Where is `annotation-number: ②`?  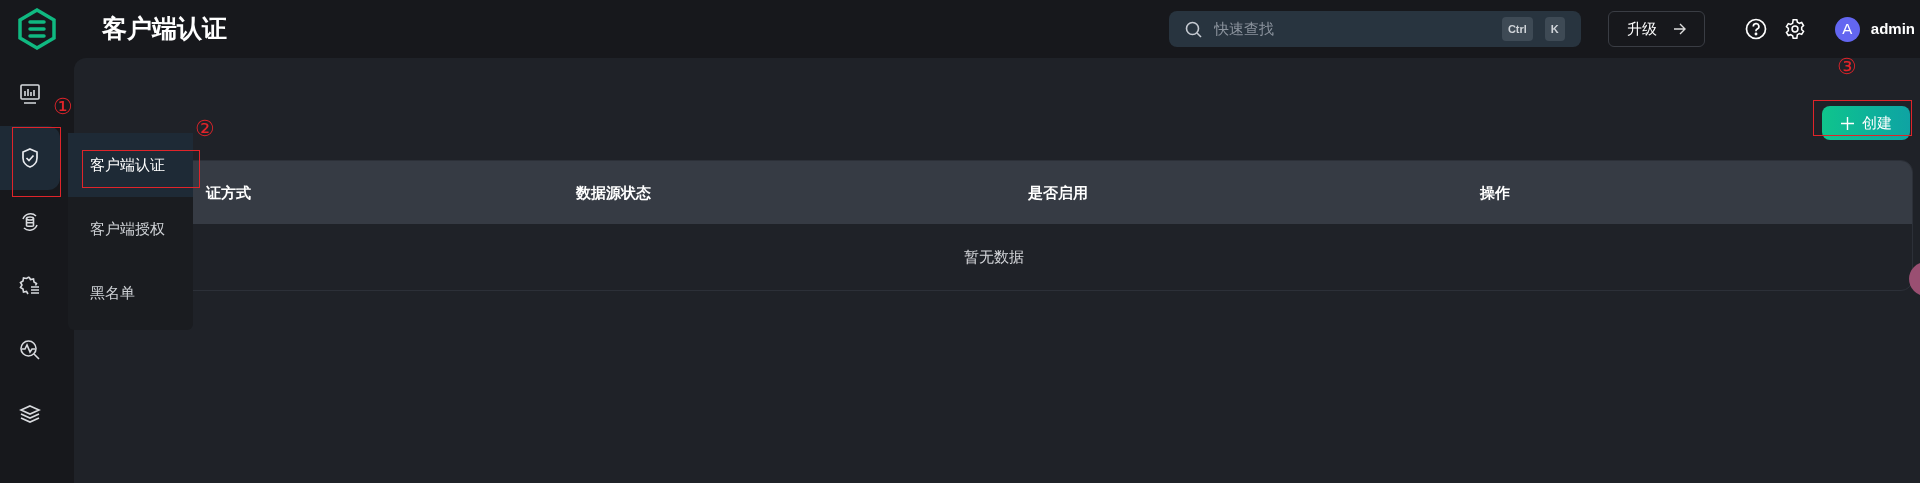 annotation-number: ② is located at coordinates (205, 129).